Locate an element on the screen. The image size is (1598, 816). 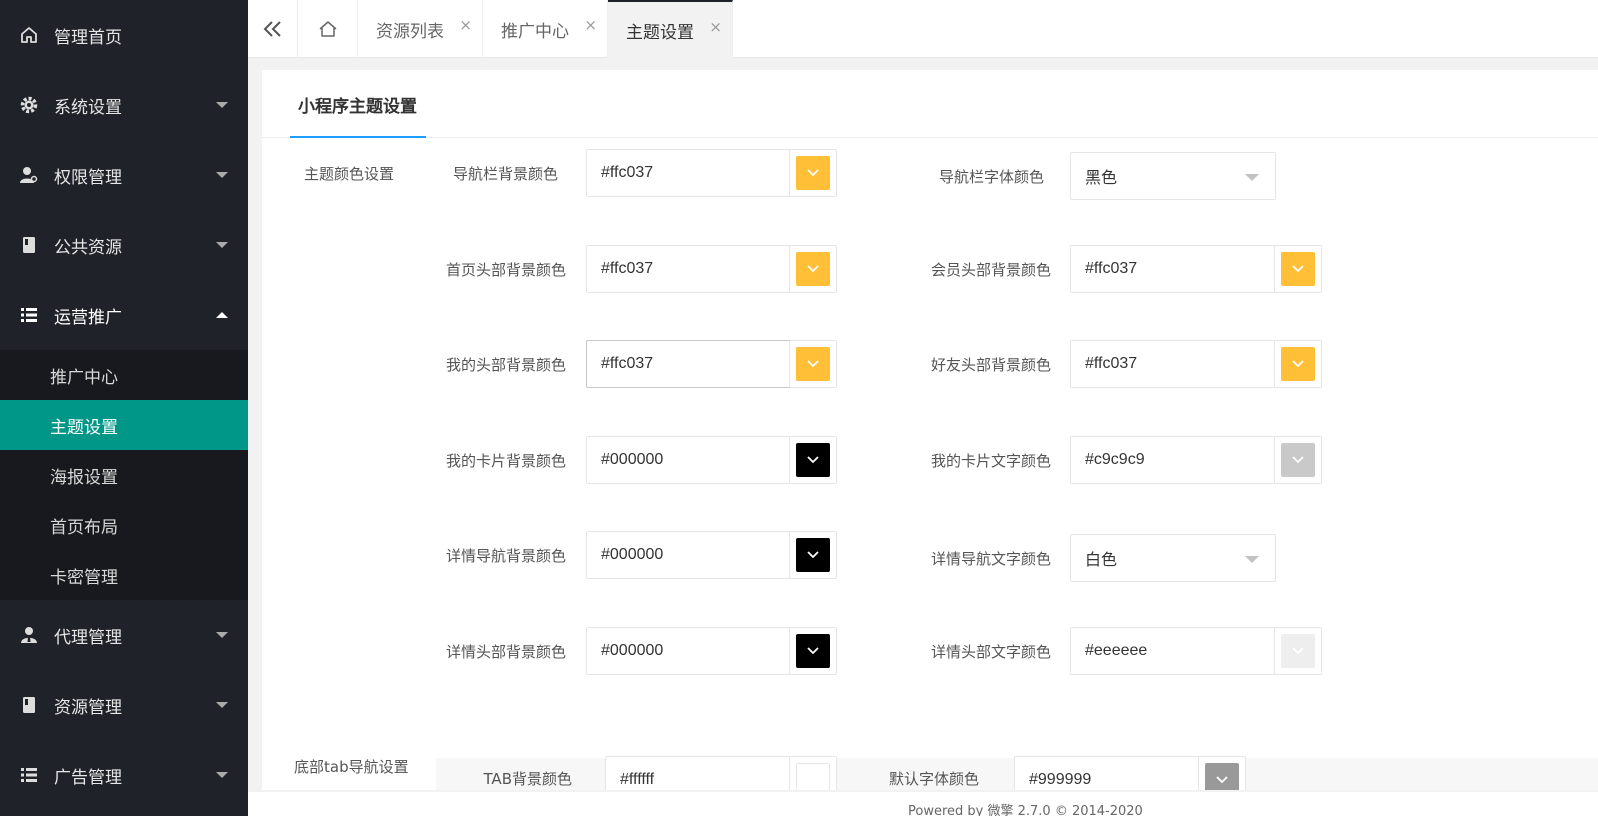
my-card-bg-picker is located at coordinates (813, 460).